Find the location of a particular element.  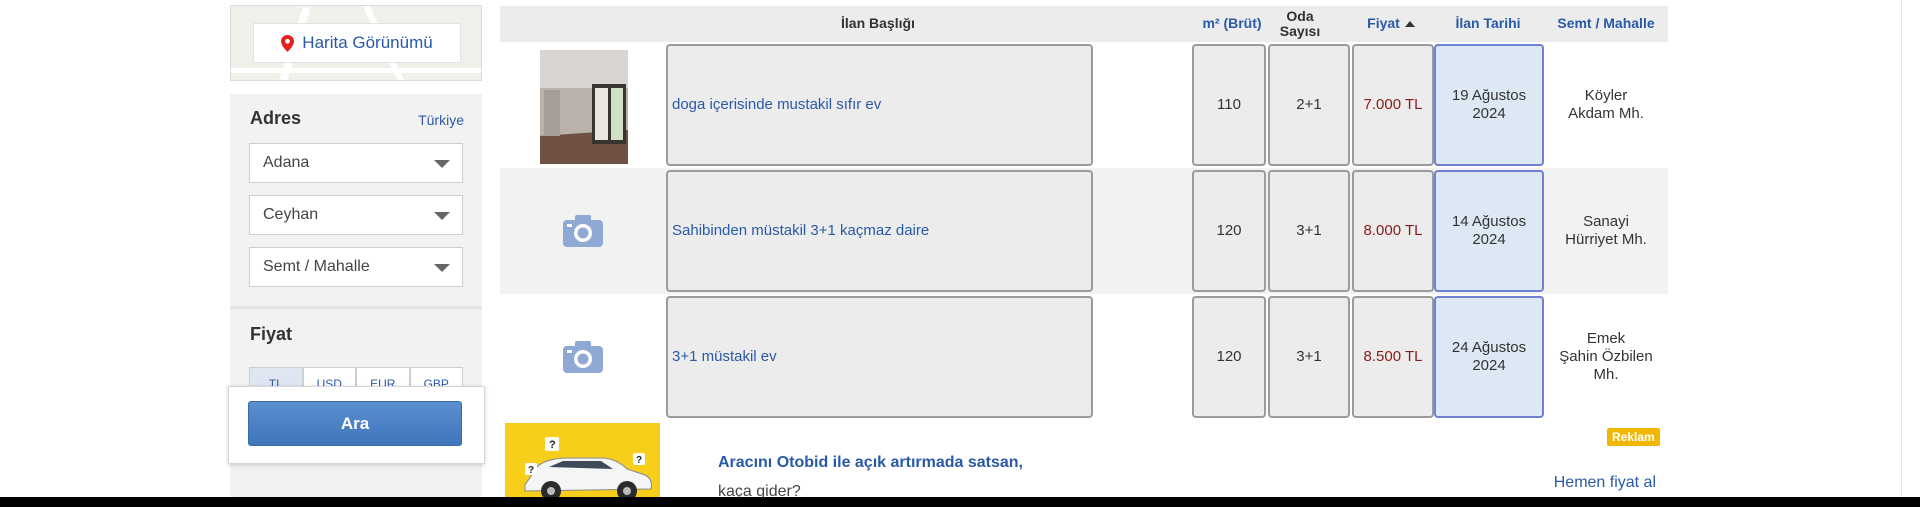

sort-up-icon is located at coordinates (1409, 24).